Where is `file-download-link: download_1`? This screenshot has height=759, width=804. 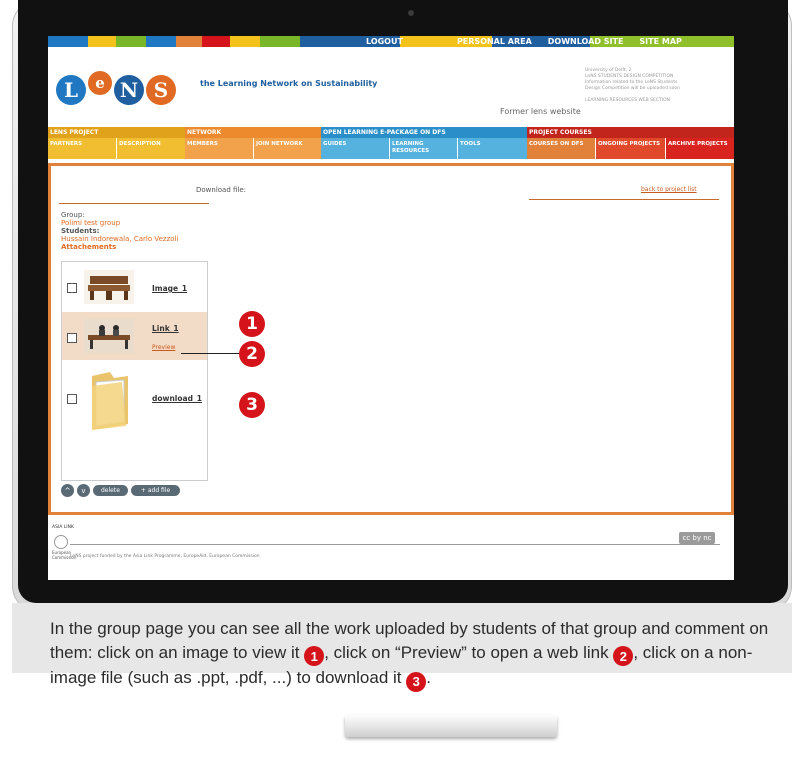 file-download-link: download_1 is located at coordinates (177, 398).